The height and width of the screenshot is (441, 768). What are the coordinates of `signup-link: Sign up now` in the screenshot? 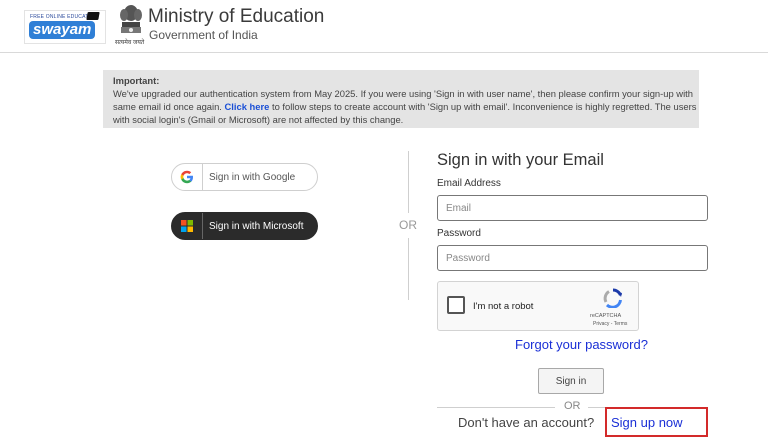 It's located at (656, 422).